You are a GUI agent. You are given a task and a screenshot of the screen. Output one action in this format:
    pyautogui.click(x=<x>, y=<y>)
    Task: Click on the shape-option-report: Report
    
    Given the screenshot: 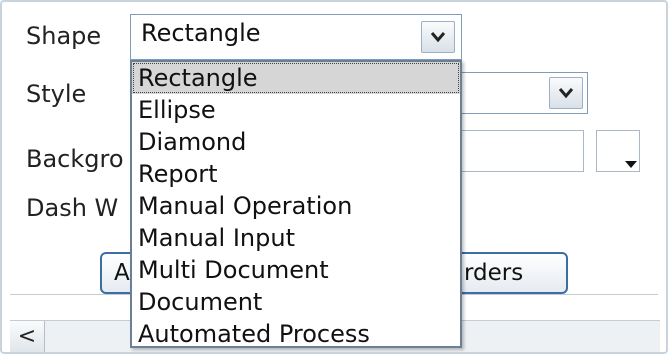 What is the action you would take?
    pyautogui.click(x=296, y=174)
    